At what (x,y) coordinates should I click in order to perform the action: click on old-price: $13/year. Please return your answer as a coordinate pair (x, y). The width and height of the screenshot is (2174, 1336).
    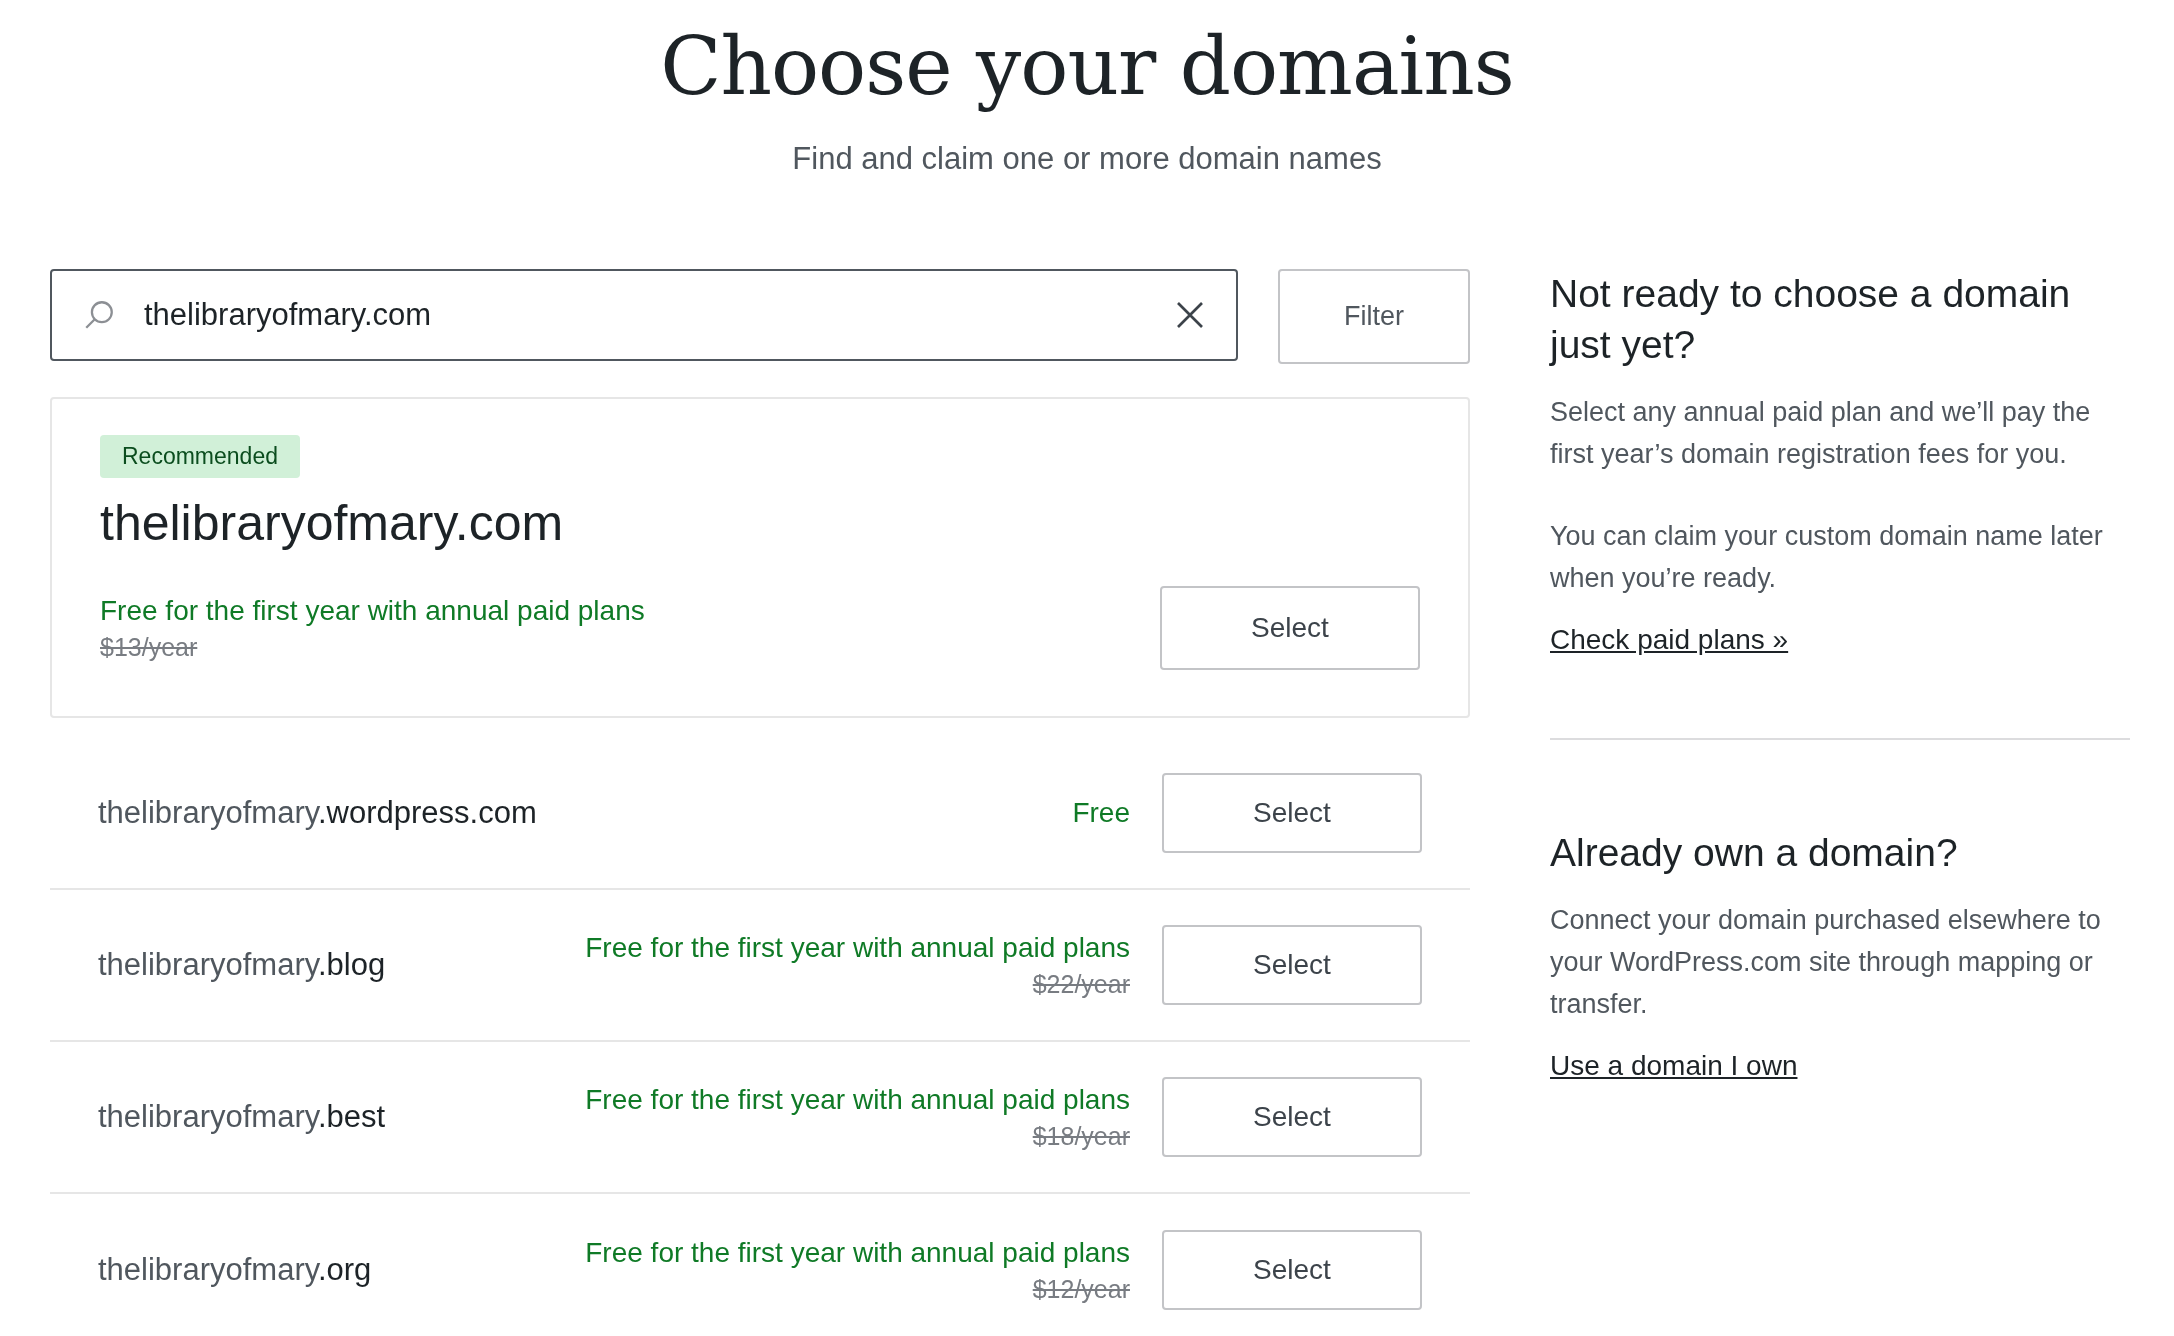
    Looking at the image, I should click on (149, 647).